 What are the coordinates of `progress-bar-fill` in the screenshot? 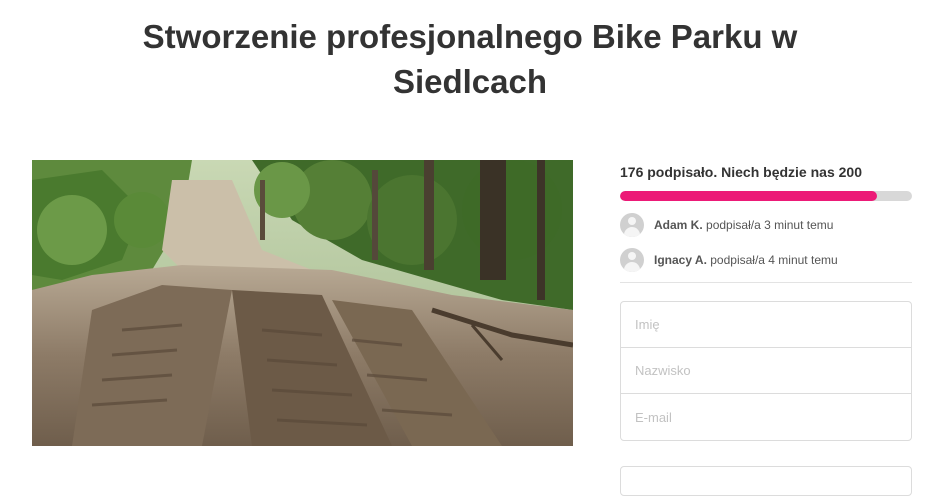 It's located at (748, 196).